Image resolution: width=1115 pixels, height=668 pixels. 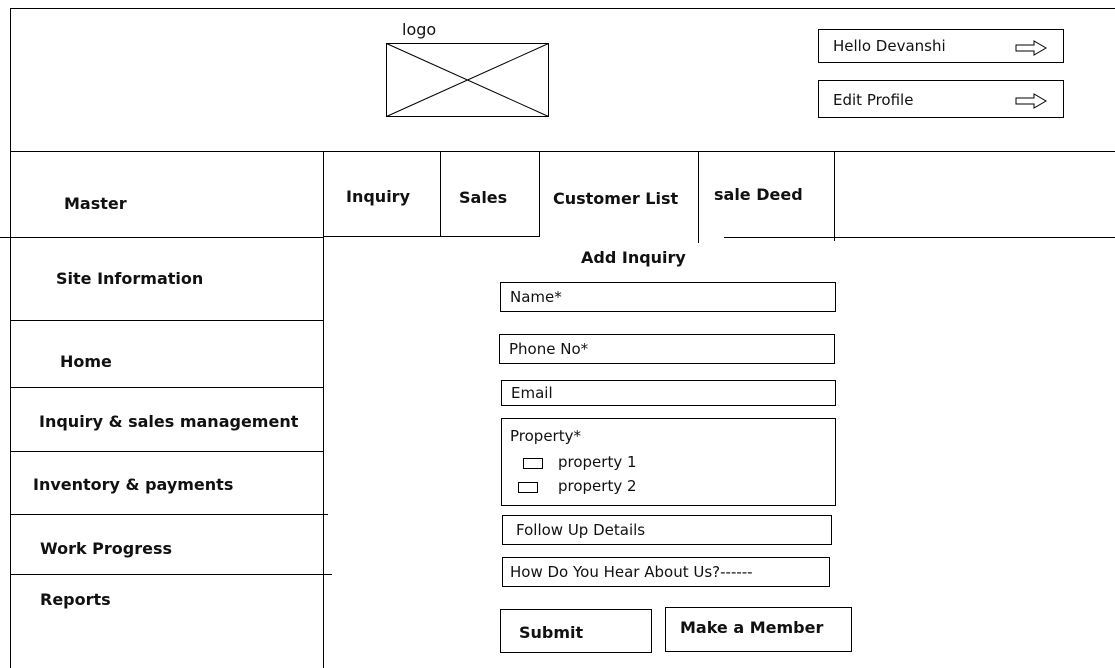 What do you see at coordinates (467, 80) in the screenshot?
I see `logo-placeholder-icon` at bounding box center [467, 80].